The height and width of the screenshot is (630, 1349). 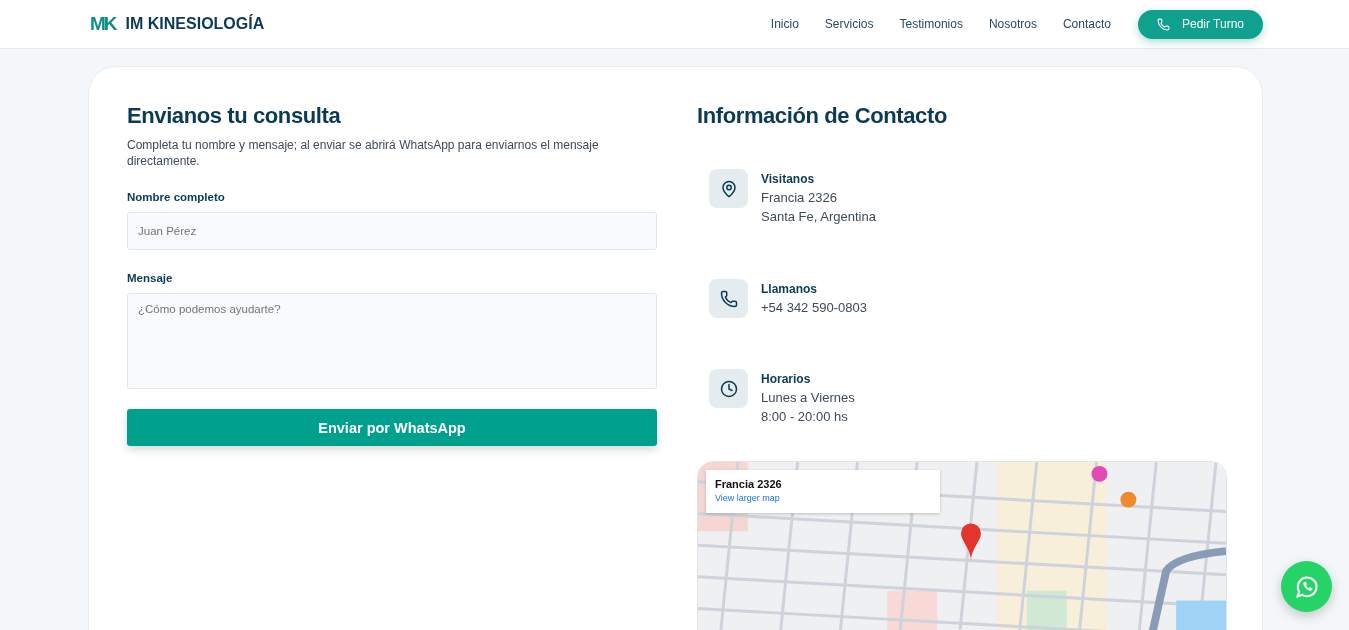 I want to click on message-field: ¿Cómo podemos ayudarte?, so click(x=392, y=341).